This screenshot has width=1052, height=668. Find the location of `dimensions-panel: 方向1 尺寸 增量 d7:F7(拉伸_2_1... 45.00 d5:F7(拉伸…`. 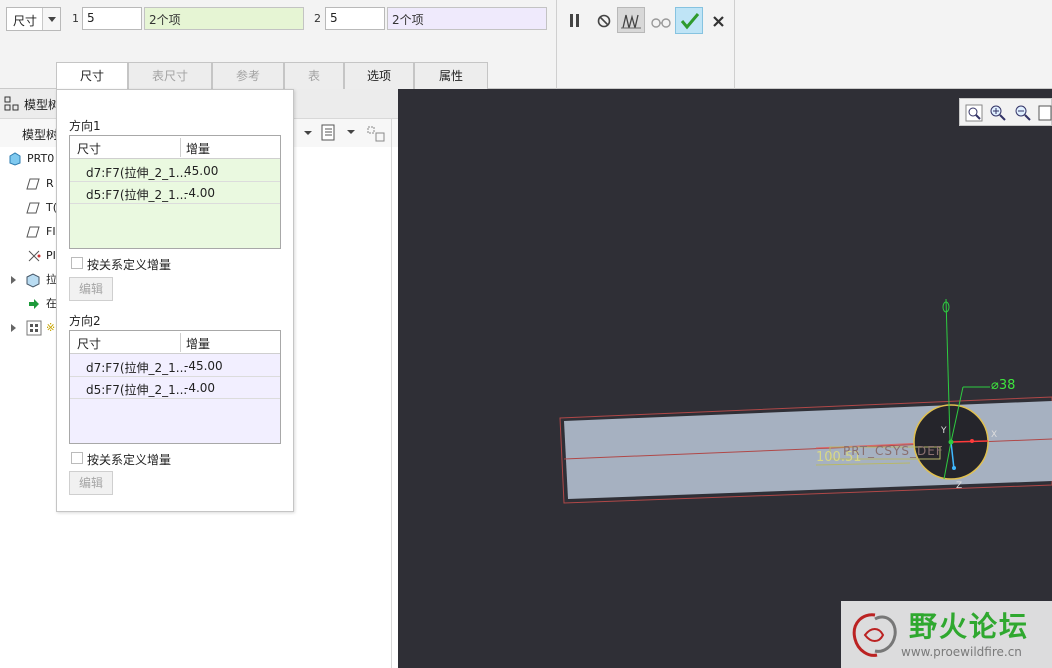

dimensions-panel: 方向1 尺寸 增量 d7:F7(拉伸_2_1... 45.00 d5:F7(拉伸… is located at coordinates (175, 300).